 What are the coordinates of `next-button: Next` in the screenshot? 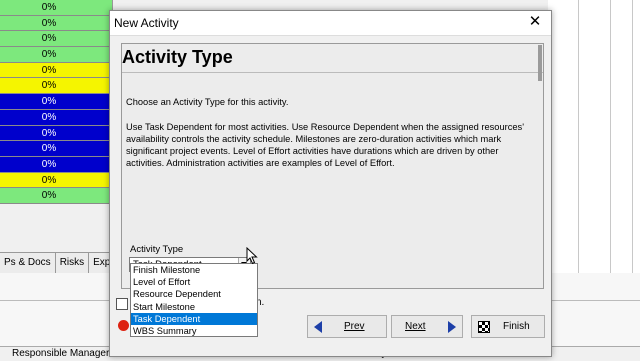 It's located at (427, 326).